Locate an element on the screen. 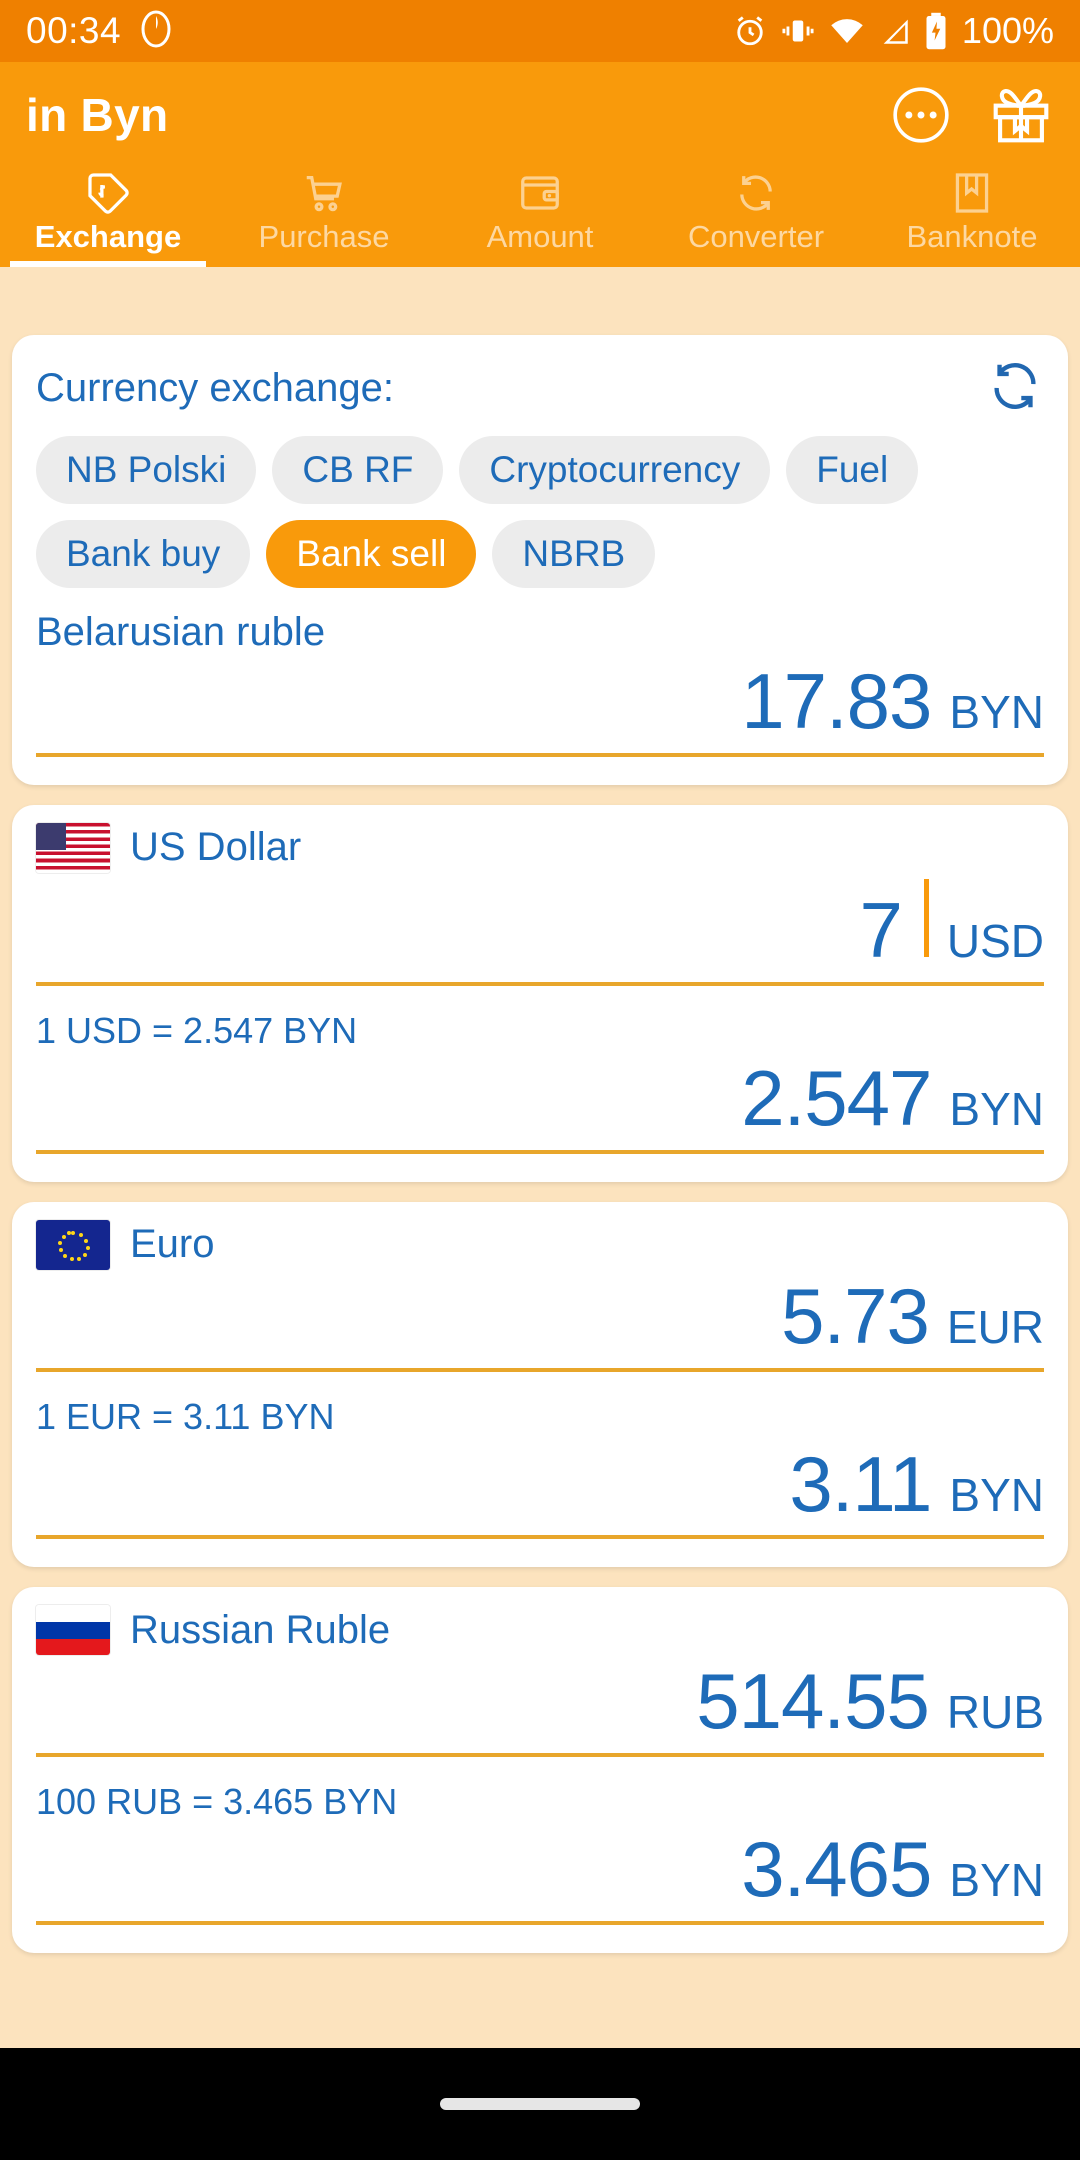 The image size is (1080, 2160). exchange-rate-label: 1 EUR = 3.11 BYN is located at coordinates (185, 1416).